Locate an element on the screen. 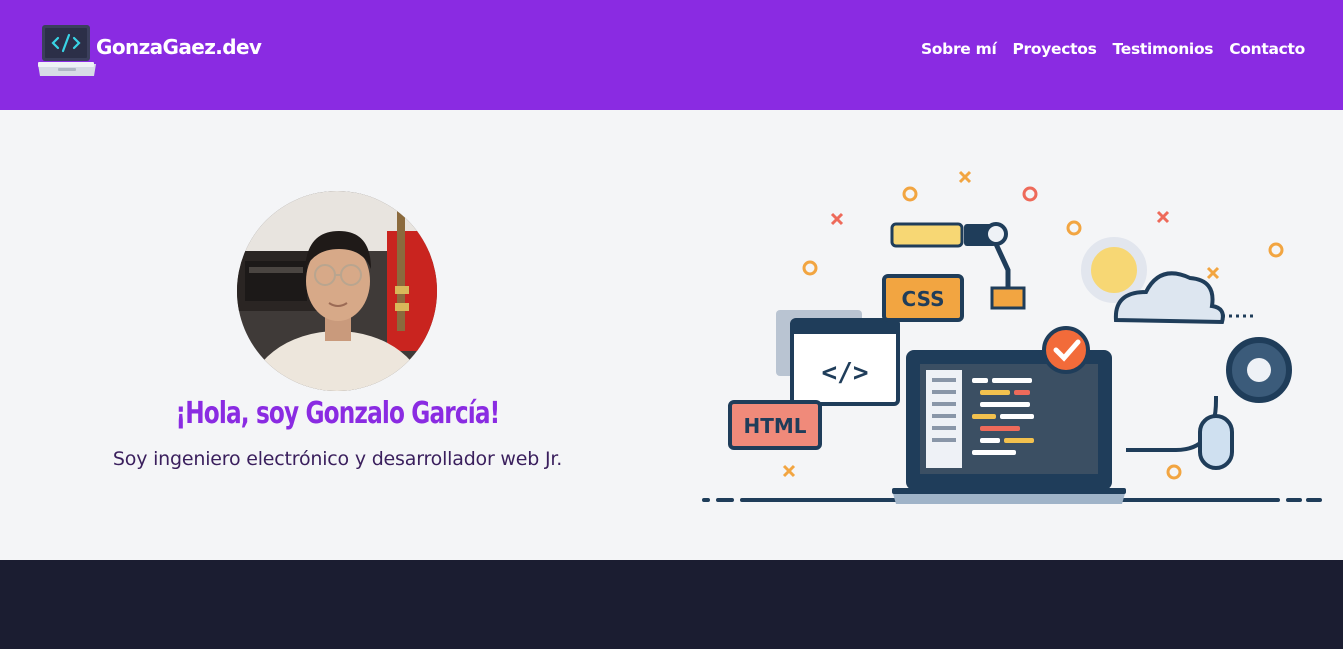 The width and height of the screenshot is (1343, 649). nav-link-contacto: Contacto is located at coordinates (1267, 49).